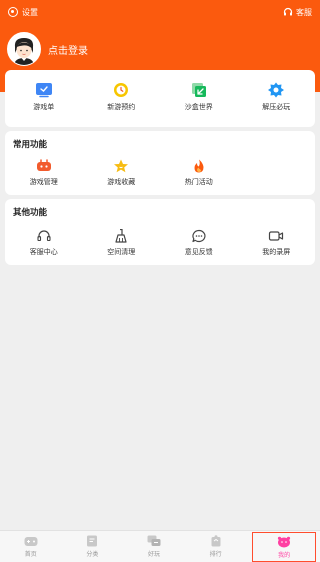  I want to click on broom-icon, so click(121, 236).